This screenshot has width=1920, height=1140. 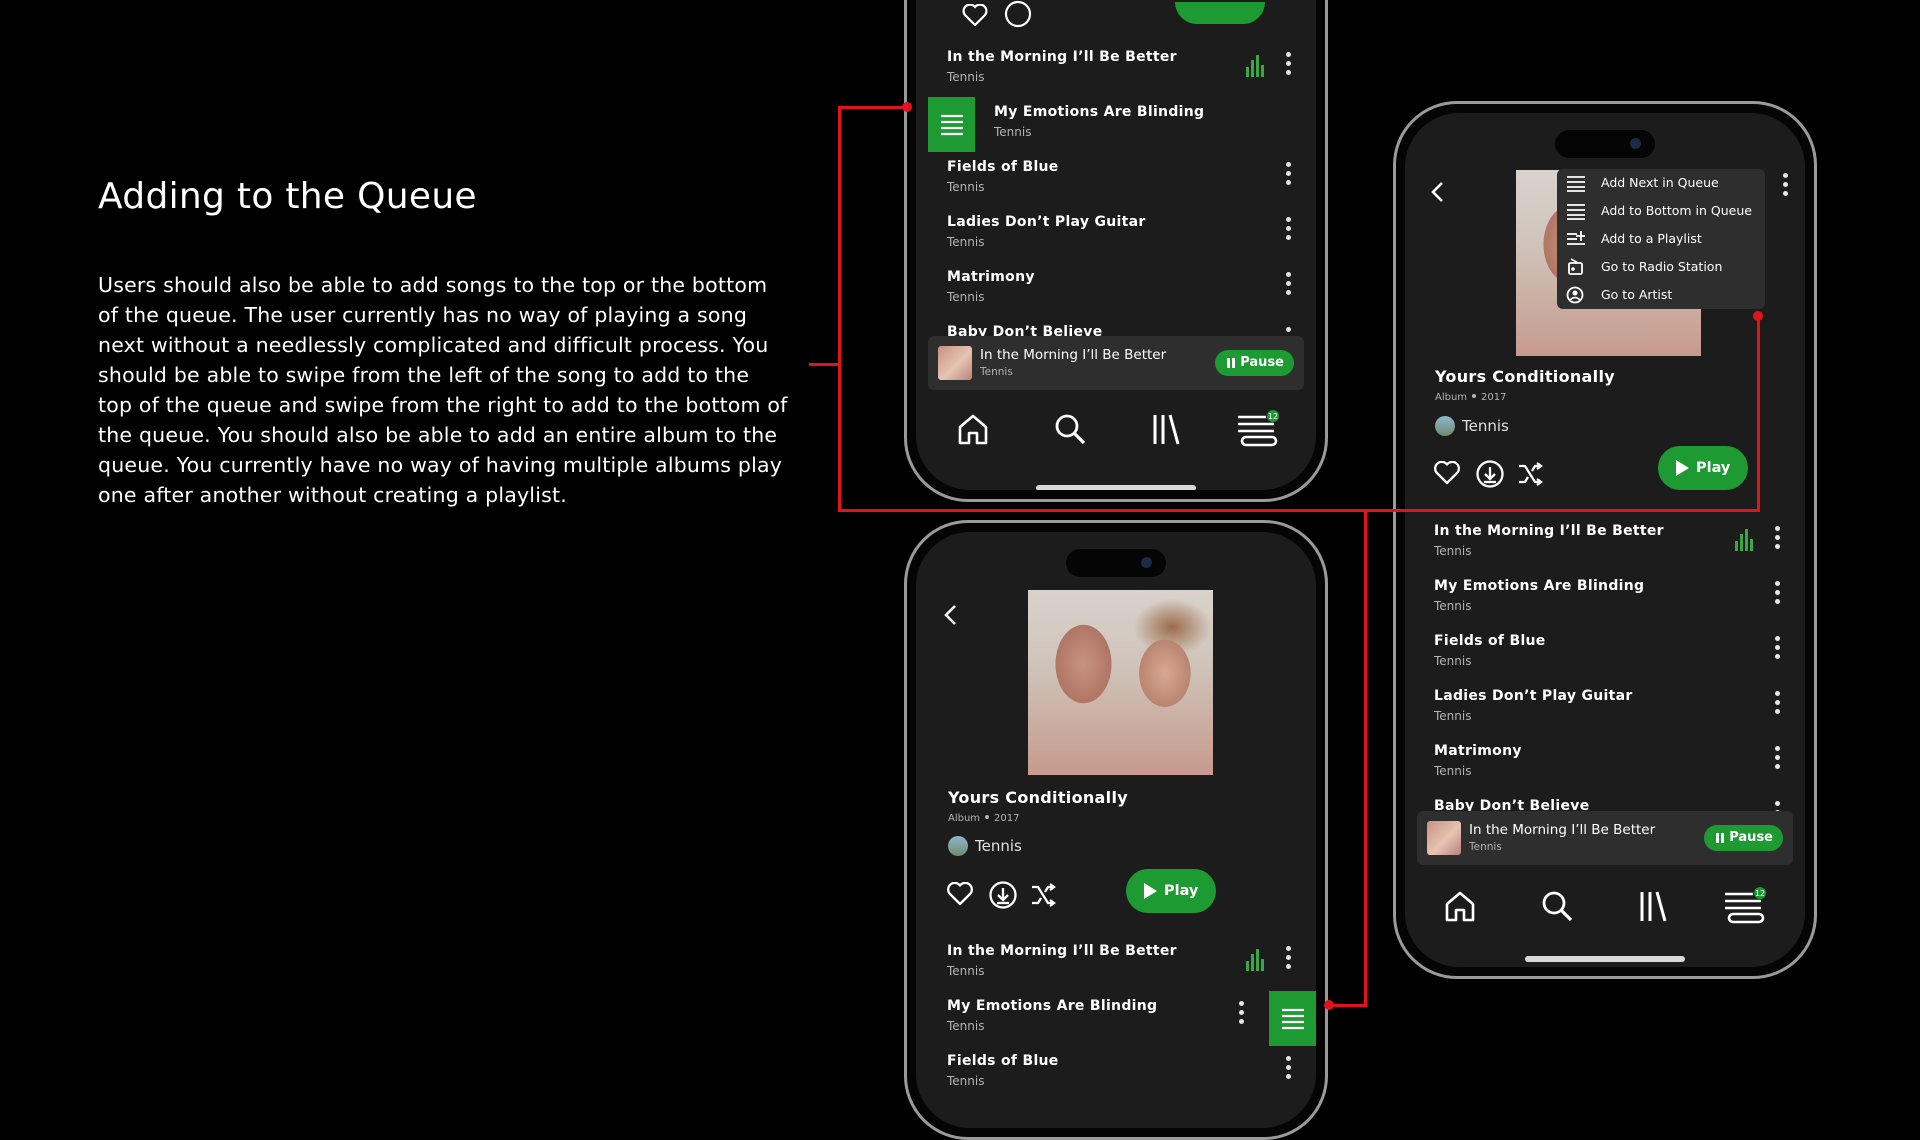 What do you see at coordinates (1478, 751) in the screenshot?
I see `track-title: Matrimony` at bounding box center [1478, 751].